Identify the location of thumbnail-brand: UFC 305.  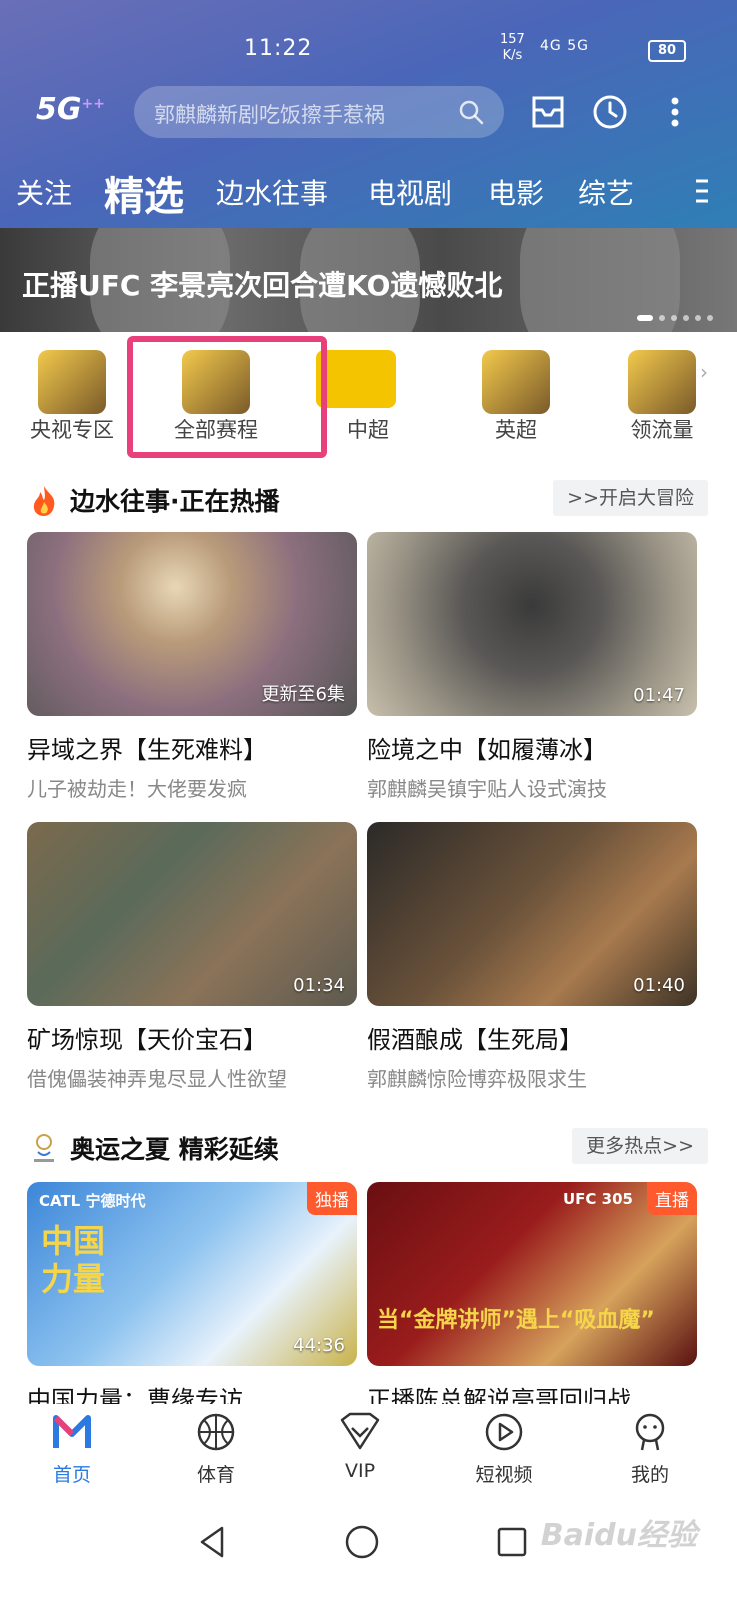
(598, 1199).